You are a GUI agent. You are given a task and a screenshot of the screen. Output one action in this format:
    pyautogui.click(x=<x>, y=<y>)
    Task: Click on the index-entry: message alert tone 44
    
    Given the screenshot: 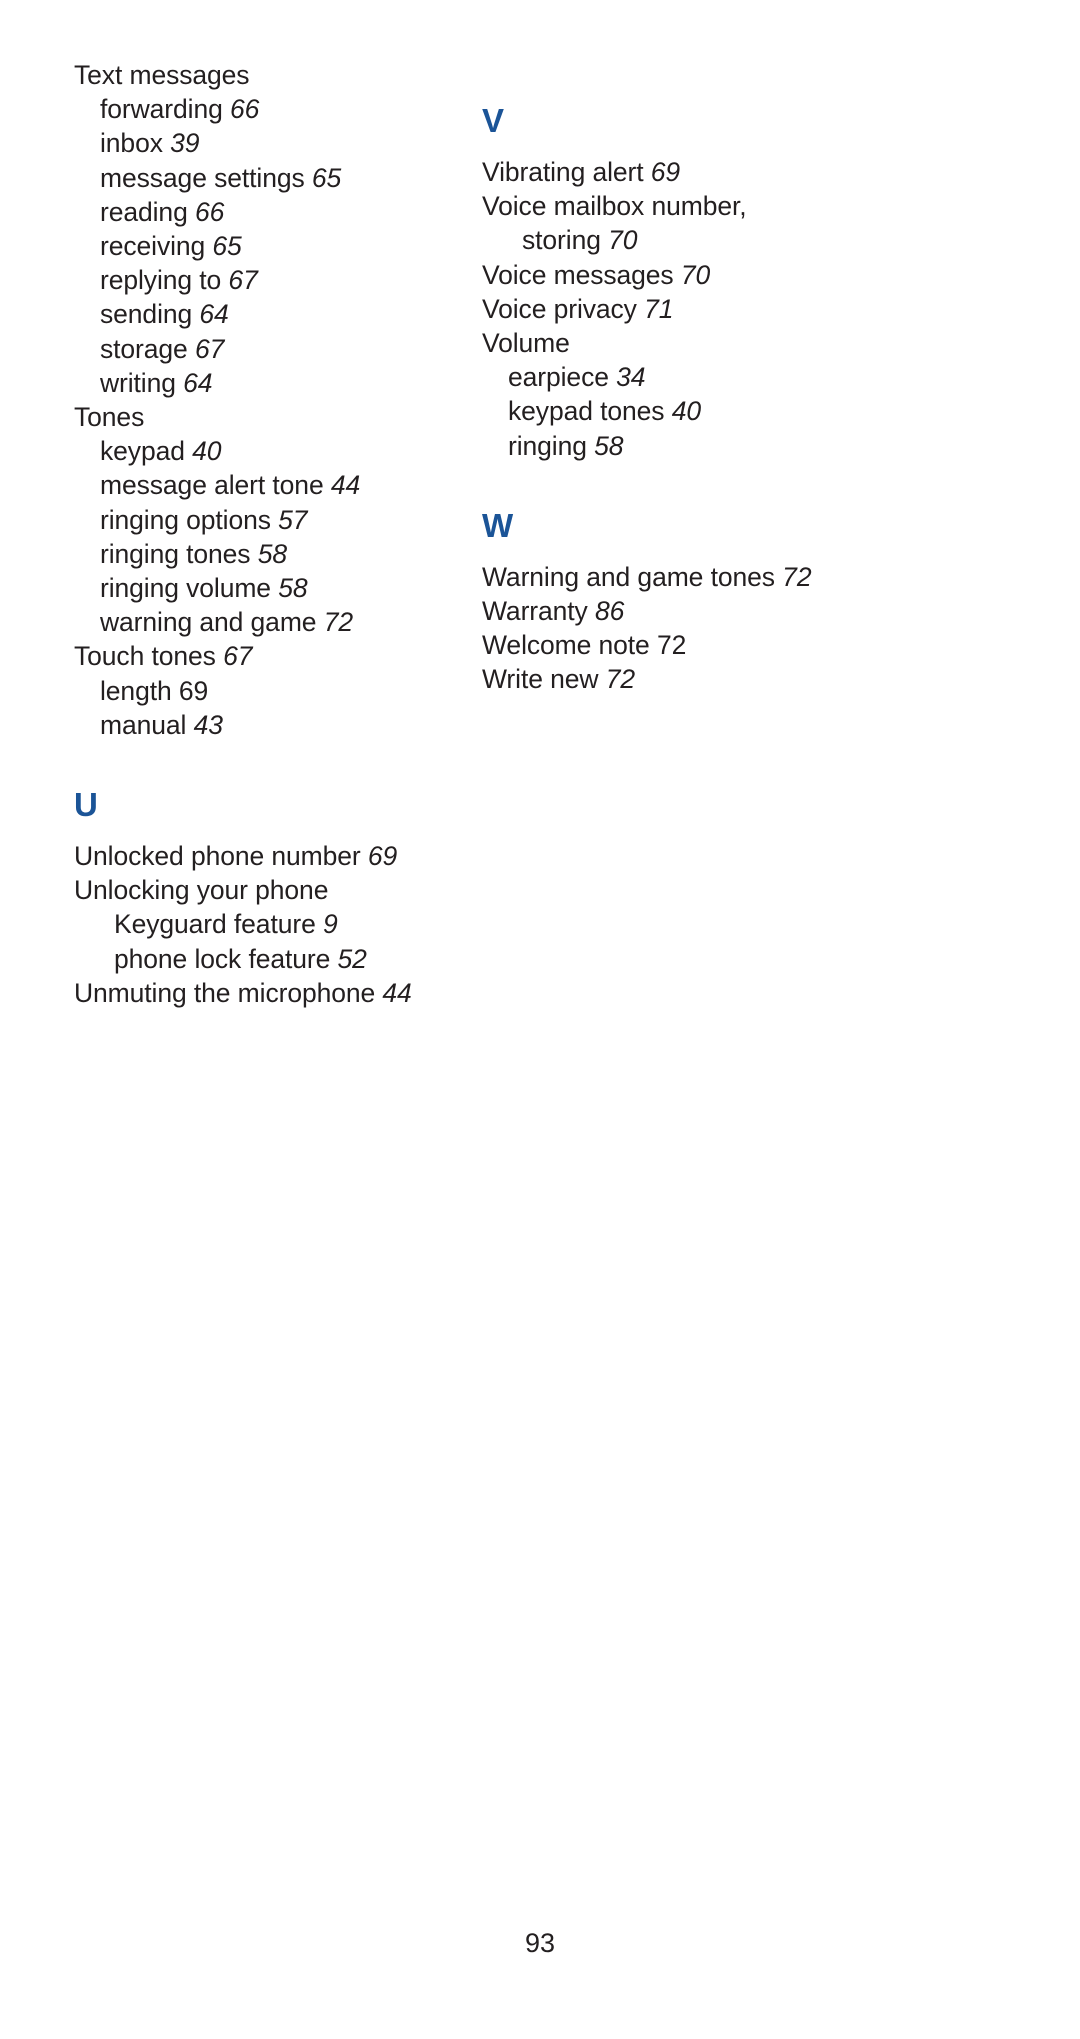 What is the action you would take?
    pyautogui.click(x=264, y=485)
    